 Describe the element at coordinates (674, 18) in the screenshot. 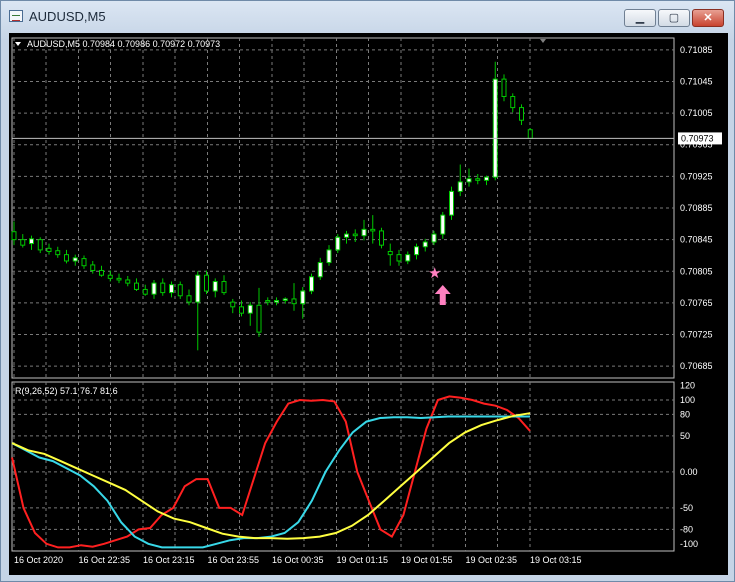

I see `maximize-button: ▢` at that location.